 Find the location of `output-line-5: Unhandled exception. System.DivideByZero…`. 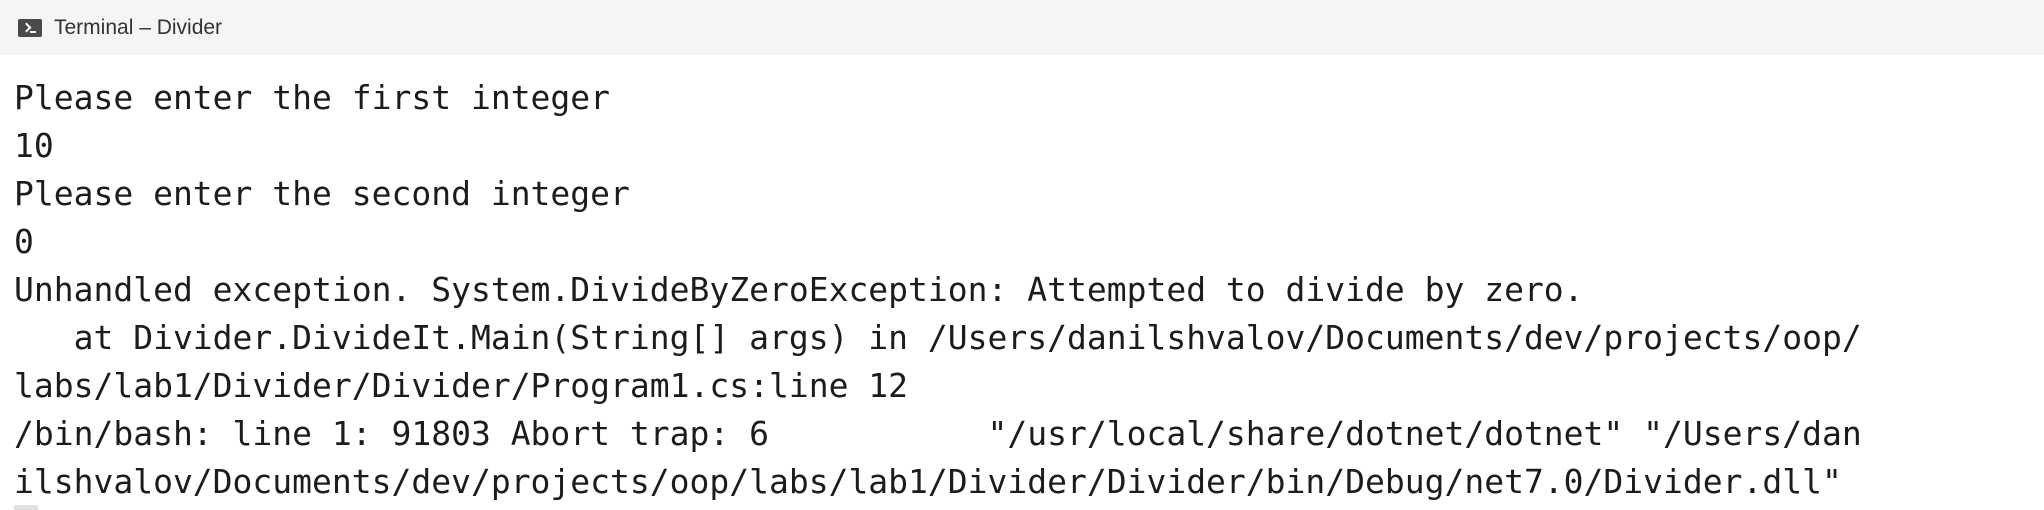

output-line-5: Unhandled exception. System.DivideByZero… is located at coordinates (799, 289).